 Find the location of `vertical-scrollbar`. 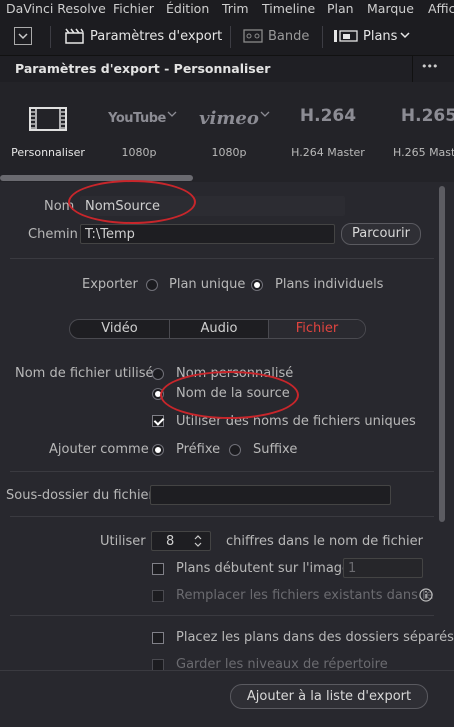

vertical-scrollbar is located at coordinates (442, 354).